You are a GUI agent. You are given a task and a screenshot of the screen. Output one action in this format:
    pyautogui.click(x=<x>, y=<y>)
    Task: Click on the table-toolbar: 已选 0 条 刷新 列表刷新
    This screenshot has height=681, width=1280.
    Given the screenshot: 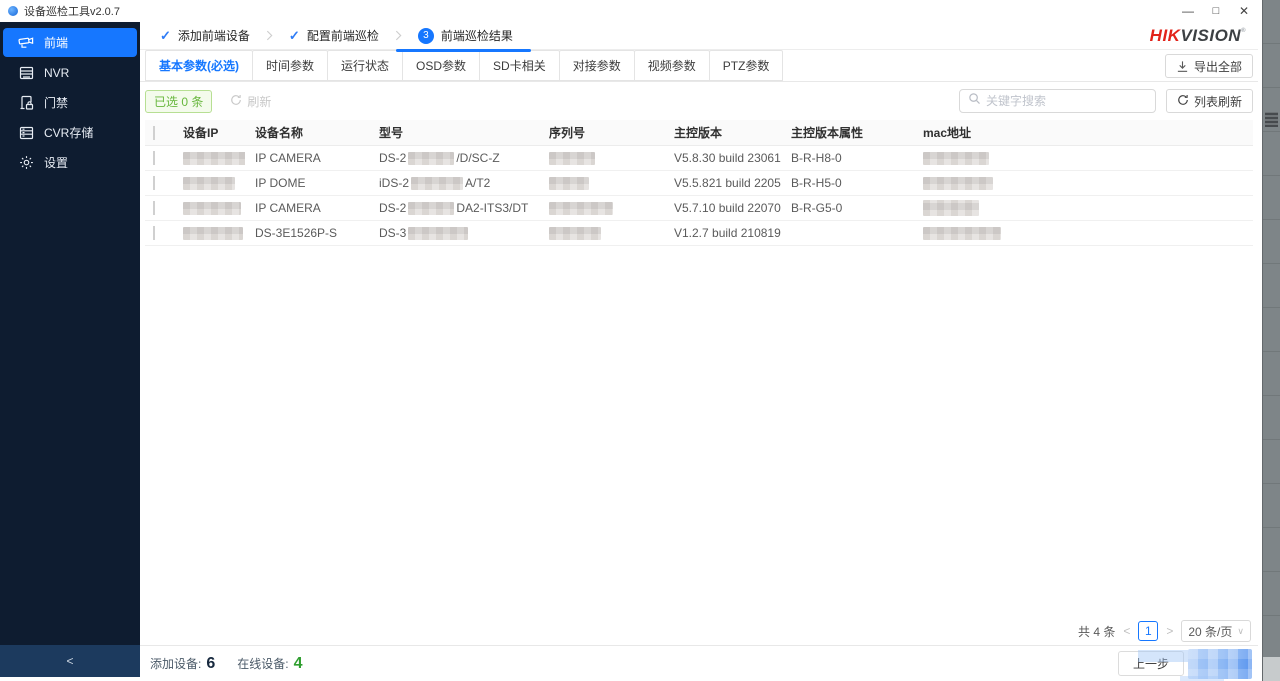 What is the action you would take?
    pyautogui.click(x=699, y=101)
    